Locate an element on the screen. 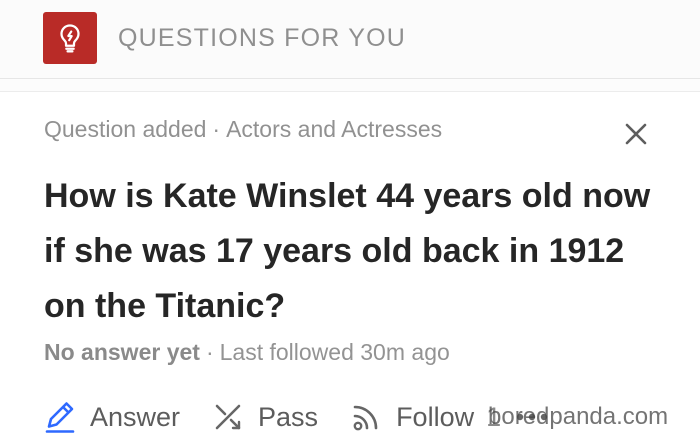  question-meta: Question added · Actors and Actresses is located at coordinates (243, 129).